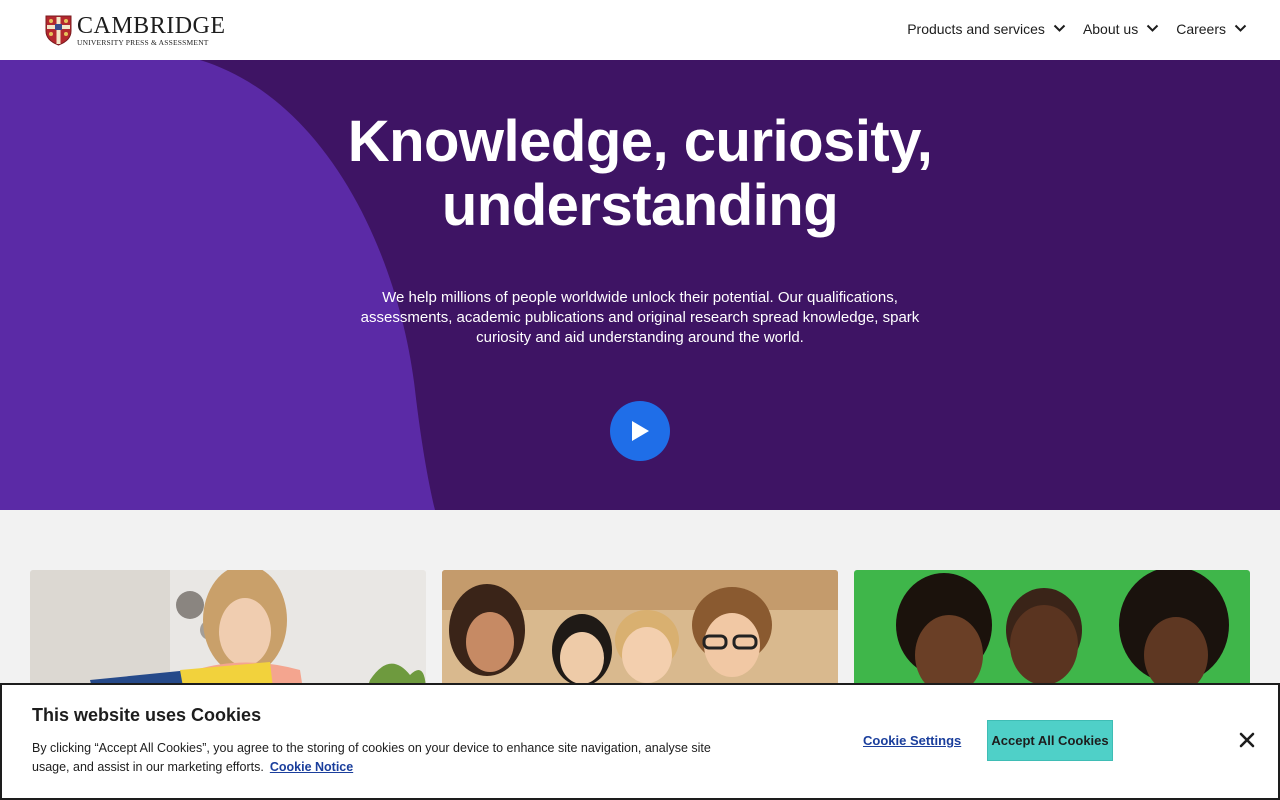 The height and width of the screenshot is (800, 1280). Describe the element at coordinates (311, 767) in the screenshot. I see `cookie-notice-link: Cookie Notice` at that location.